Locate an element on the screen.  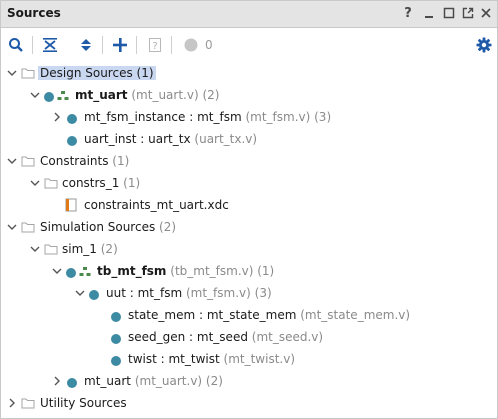
search-icon is located at coordinates (16, 45).